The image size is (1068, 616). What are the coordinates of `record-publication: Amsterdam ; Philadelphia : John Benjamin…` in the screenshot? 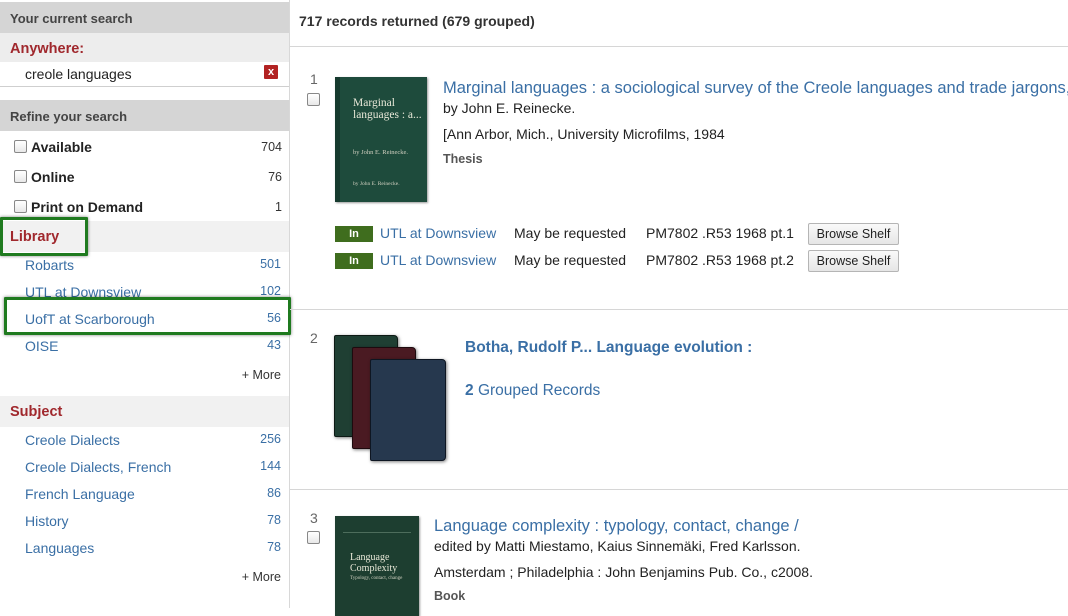 It's located at (623, 572).